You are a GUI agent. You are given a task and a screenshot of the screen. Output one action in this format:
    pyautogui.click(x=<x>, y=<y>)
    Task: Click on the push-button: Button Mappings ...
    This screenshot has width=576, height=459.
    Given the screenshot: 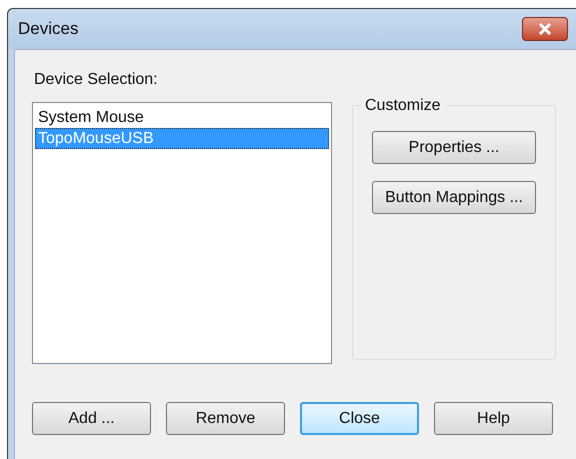 What is the action you would take?
    pyautogui.click(x=454, y=197)
    